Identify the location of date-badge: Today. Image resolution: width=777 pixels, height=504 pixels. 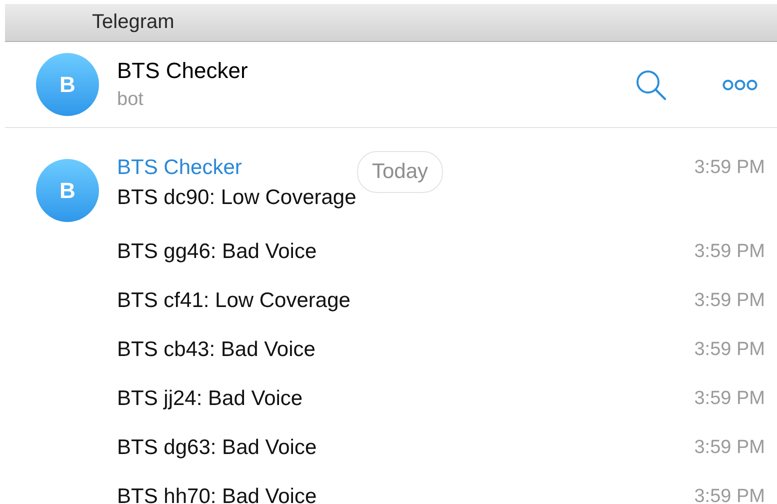
(400, 172).